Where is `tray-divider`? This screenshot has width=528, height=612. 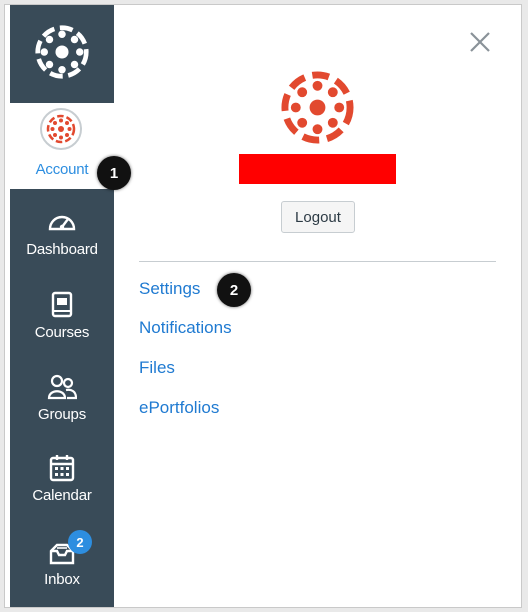
tray-divider is located at coordinates (317, 261).